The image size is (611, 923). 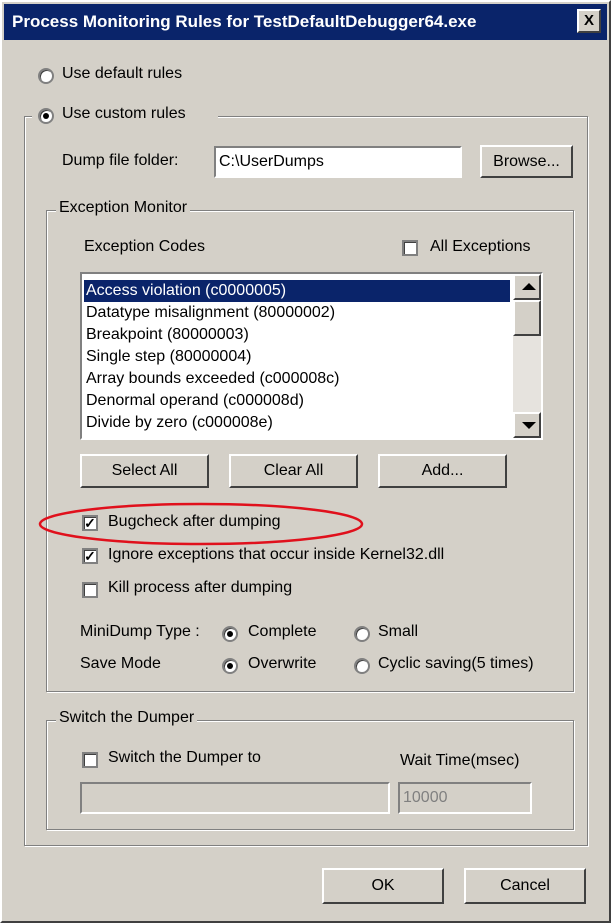 What do you see at coordinates (410, 248) in the screenshot?
I see `all-exceptions-checkbox` at bounding box center [410, 248].